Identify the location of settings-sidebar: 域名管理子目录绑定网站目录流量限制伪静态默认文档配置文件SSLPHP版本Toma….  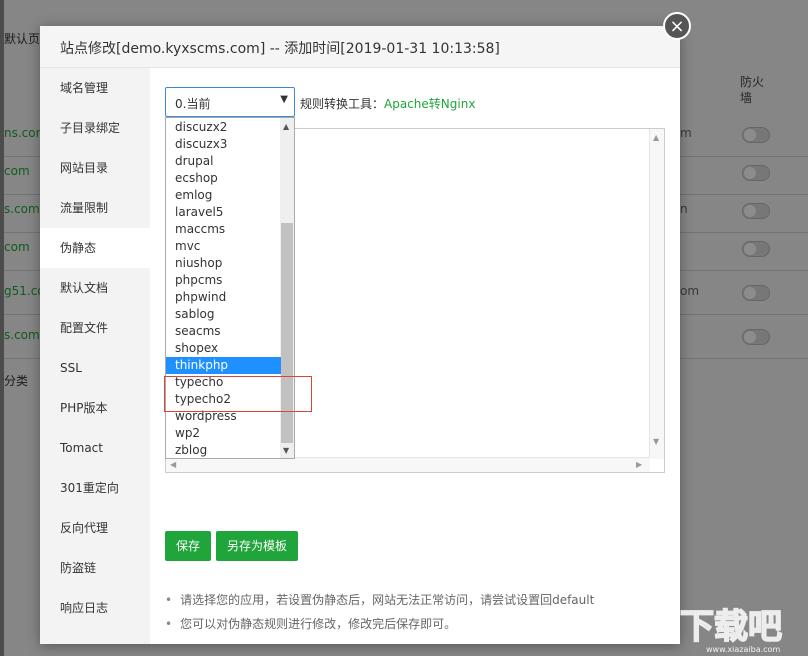
(95, 356).